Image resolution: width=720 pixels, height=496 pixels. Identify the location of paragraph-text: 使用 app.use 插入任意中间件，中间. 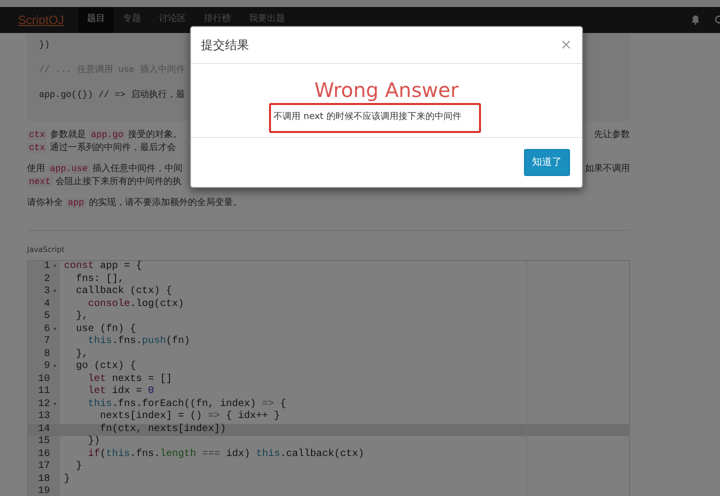
(105, 169).